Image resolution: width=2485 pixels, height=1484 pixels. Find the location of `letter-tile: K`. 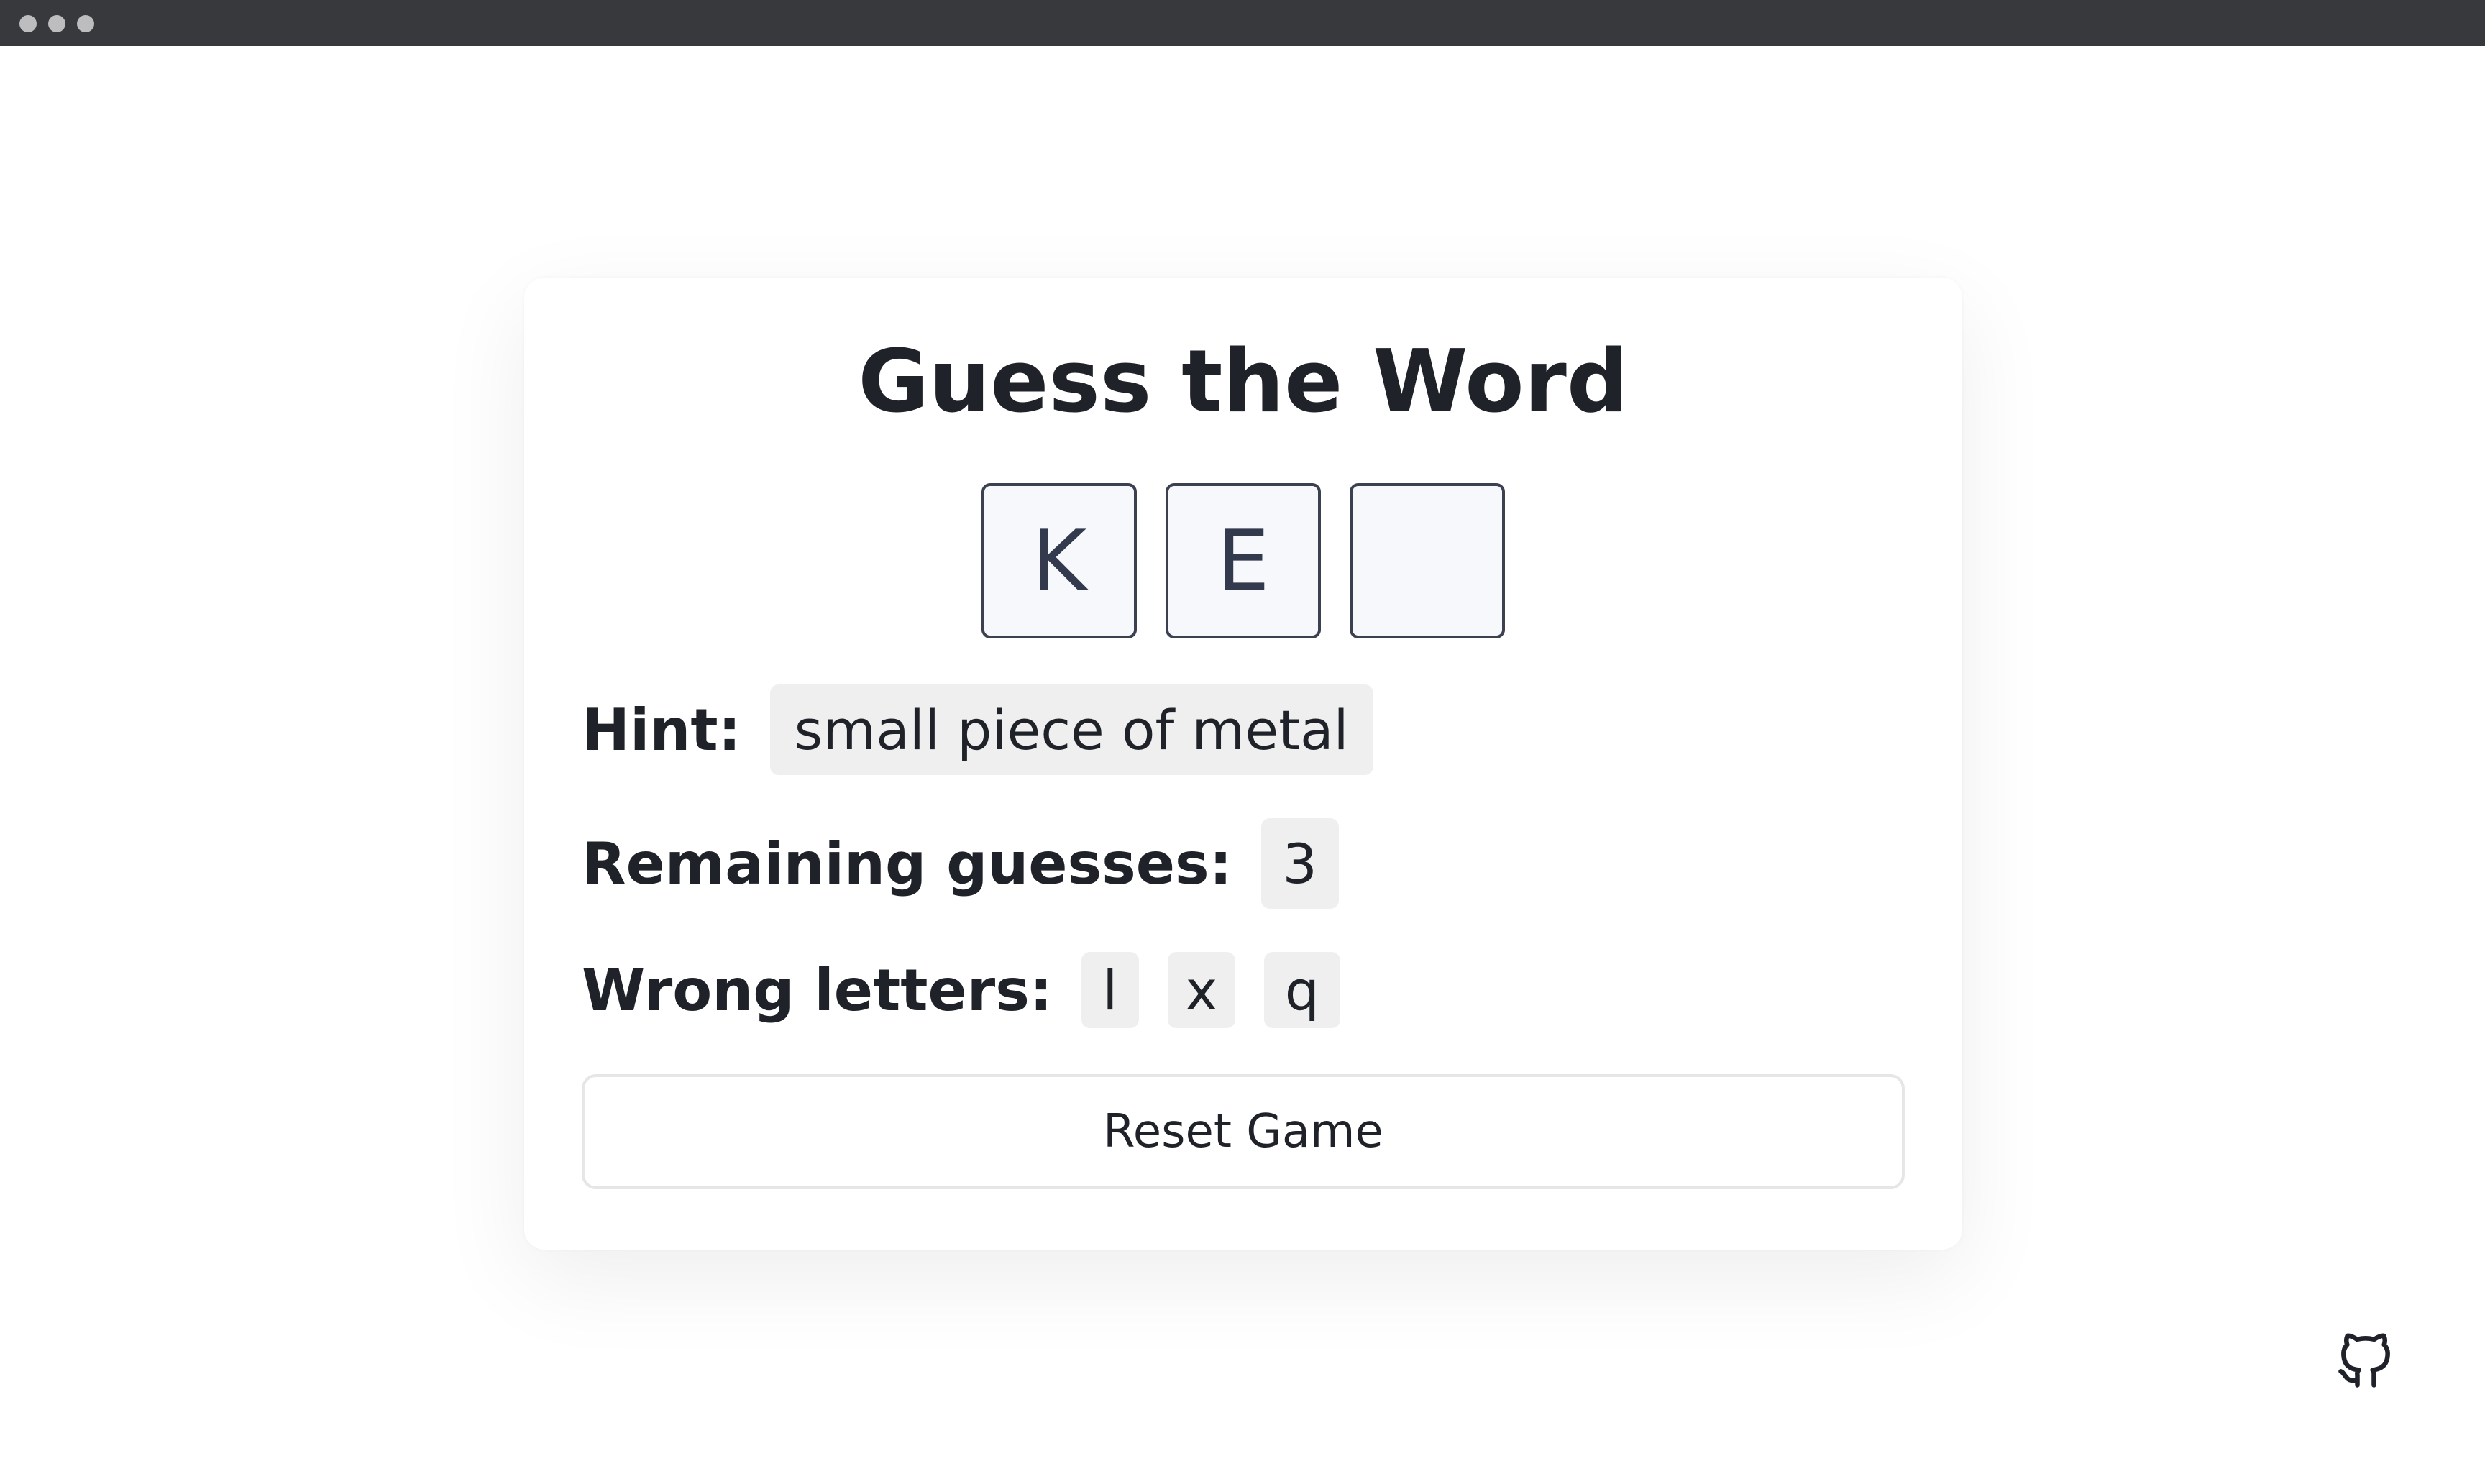

letter-tile: K is located at coordinates (1059, 560).